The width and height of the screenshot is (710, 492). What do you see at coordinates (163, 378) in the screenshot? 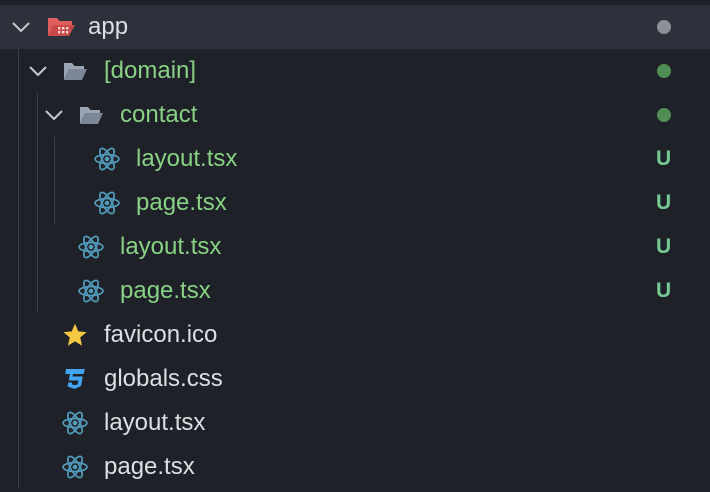
I see `tree-item-label: globals.css` at bounding box center [163, 378].